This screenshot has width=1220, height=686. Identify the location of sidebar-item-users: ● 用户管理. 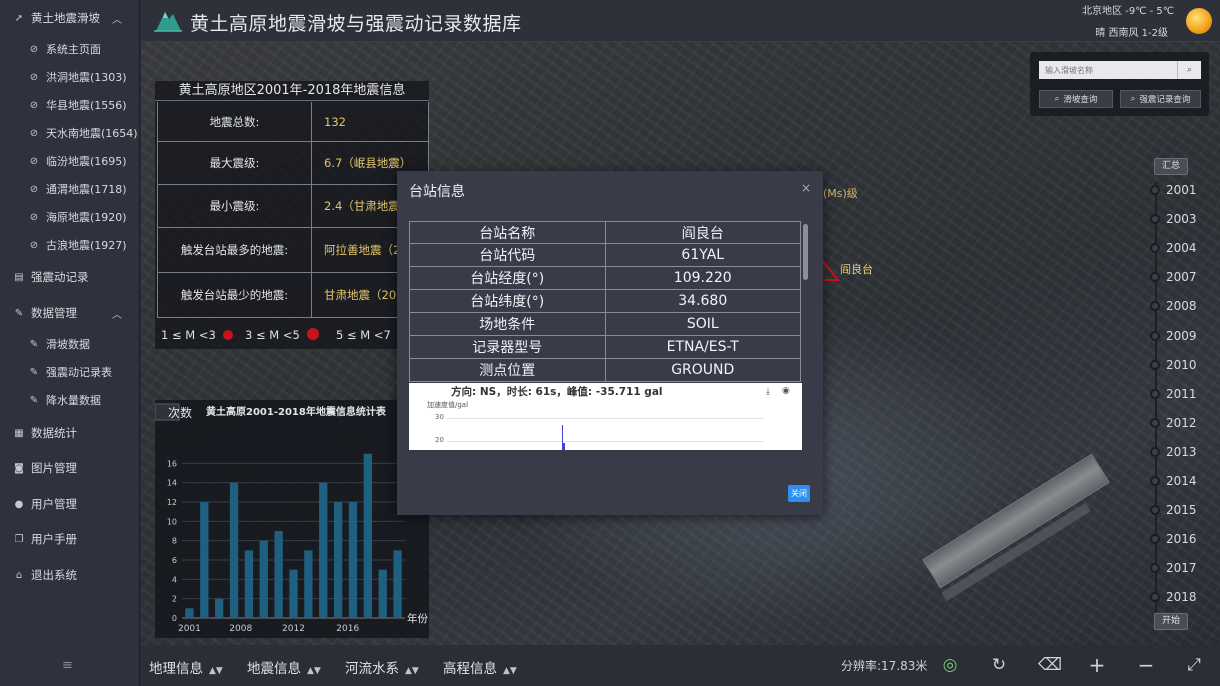
(70, 504).